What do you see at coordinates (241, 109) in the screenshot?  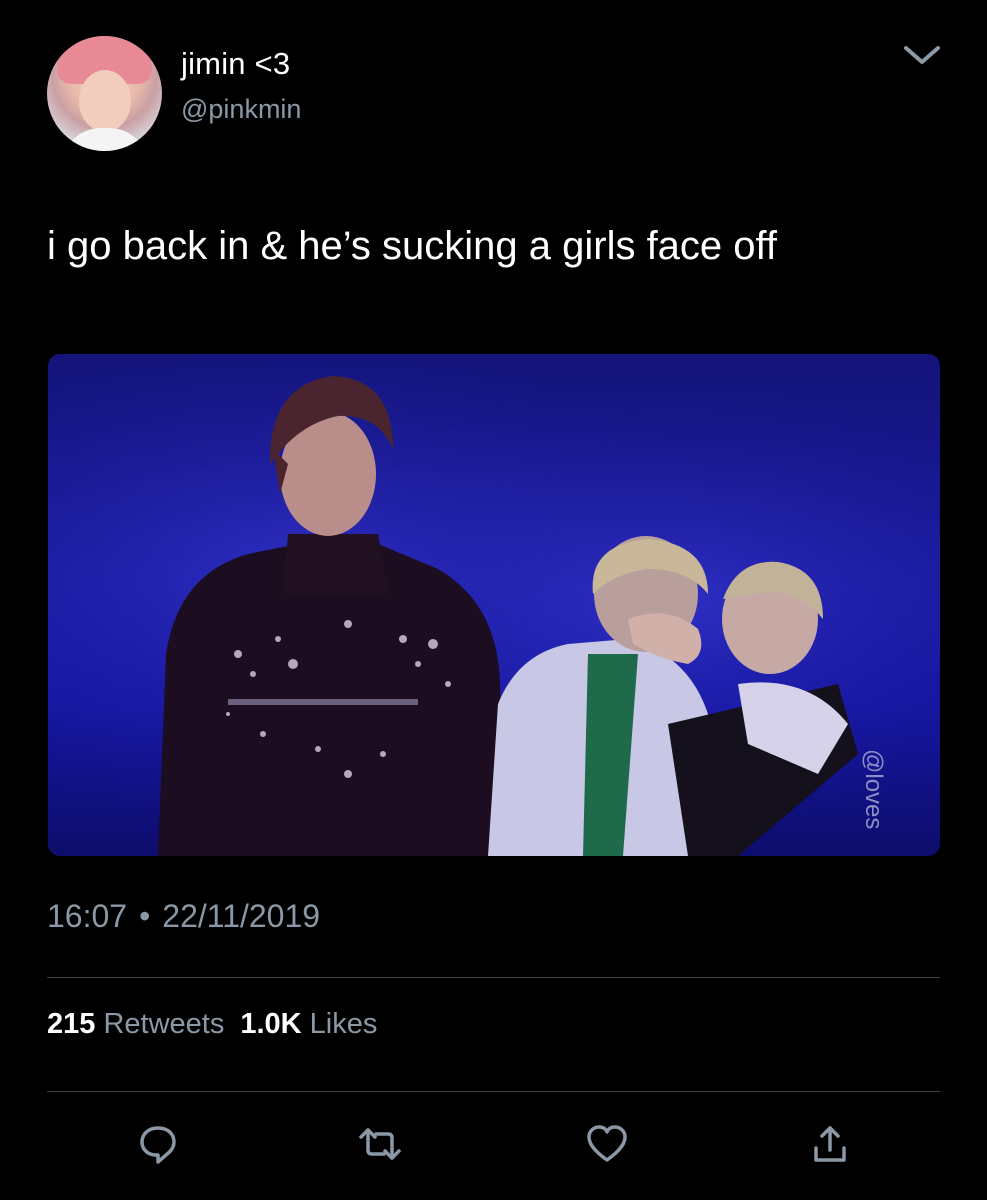 I see `user-handle: @pinkmin` at bounding box center [241, 109].